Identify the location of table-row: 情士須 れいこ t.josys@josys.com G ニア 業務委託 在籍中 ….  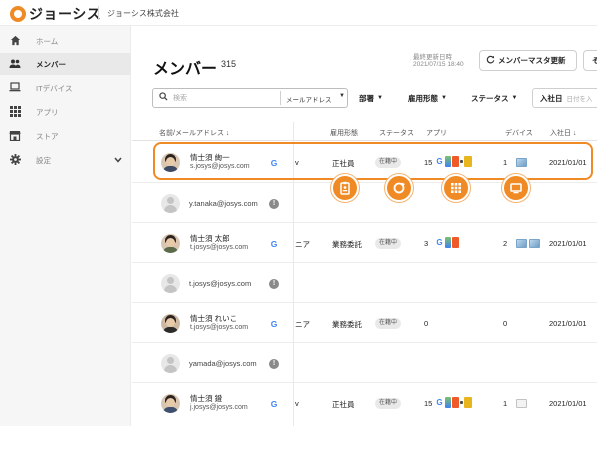
(364, 323).